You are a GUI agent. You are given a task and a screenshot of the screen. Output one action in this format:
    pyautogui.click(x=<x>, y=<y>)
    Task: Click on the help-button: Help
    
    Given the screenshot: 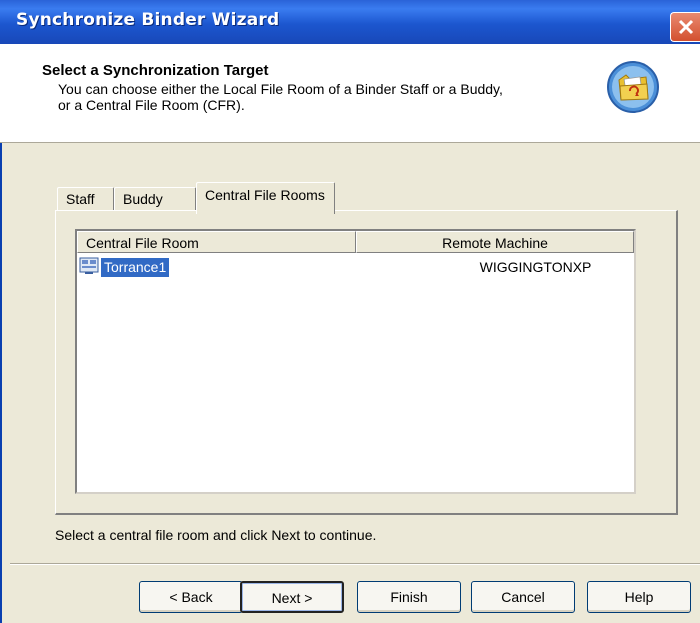 What is the action you would take?
    pyautogui.click(x=639, y=597)
    